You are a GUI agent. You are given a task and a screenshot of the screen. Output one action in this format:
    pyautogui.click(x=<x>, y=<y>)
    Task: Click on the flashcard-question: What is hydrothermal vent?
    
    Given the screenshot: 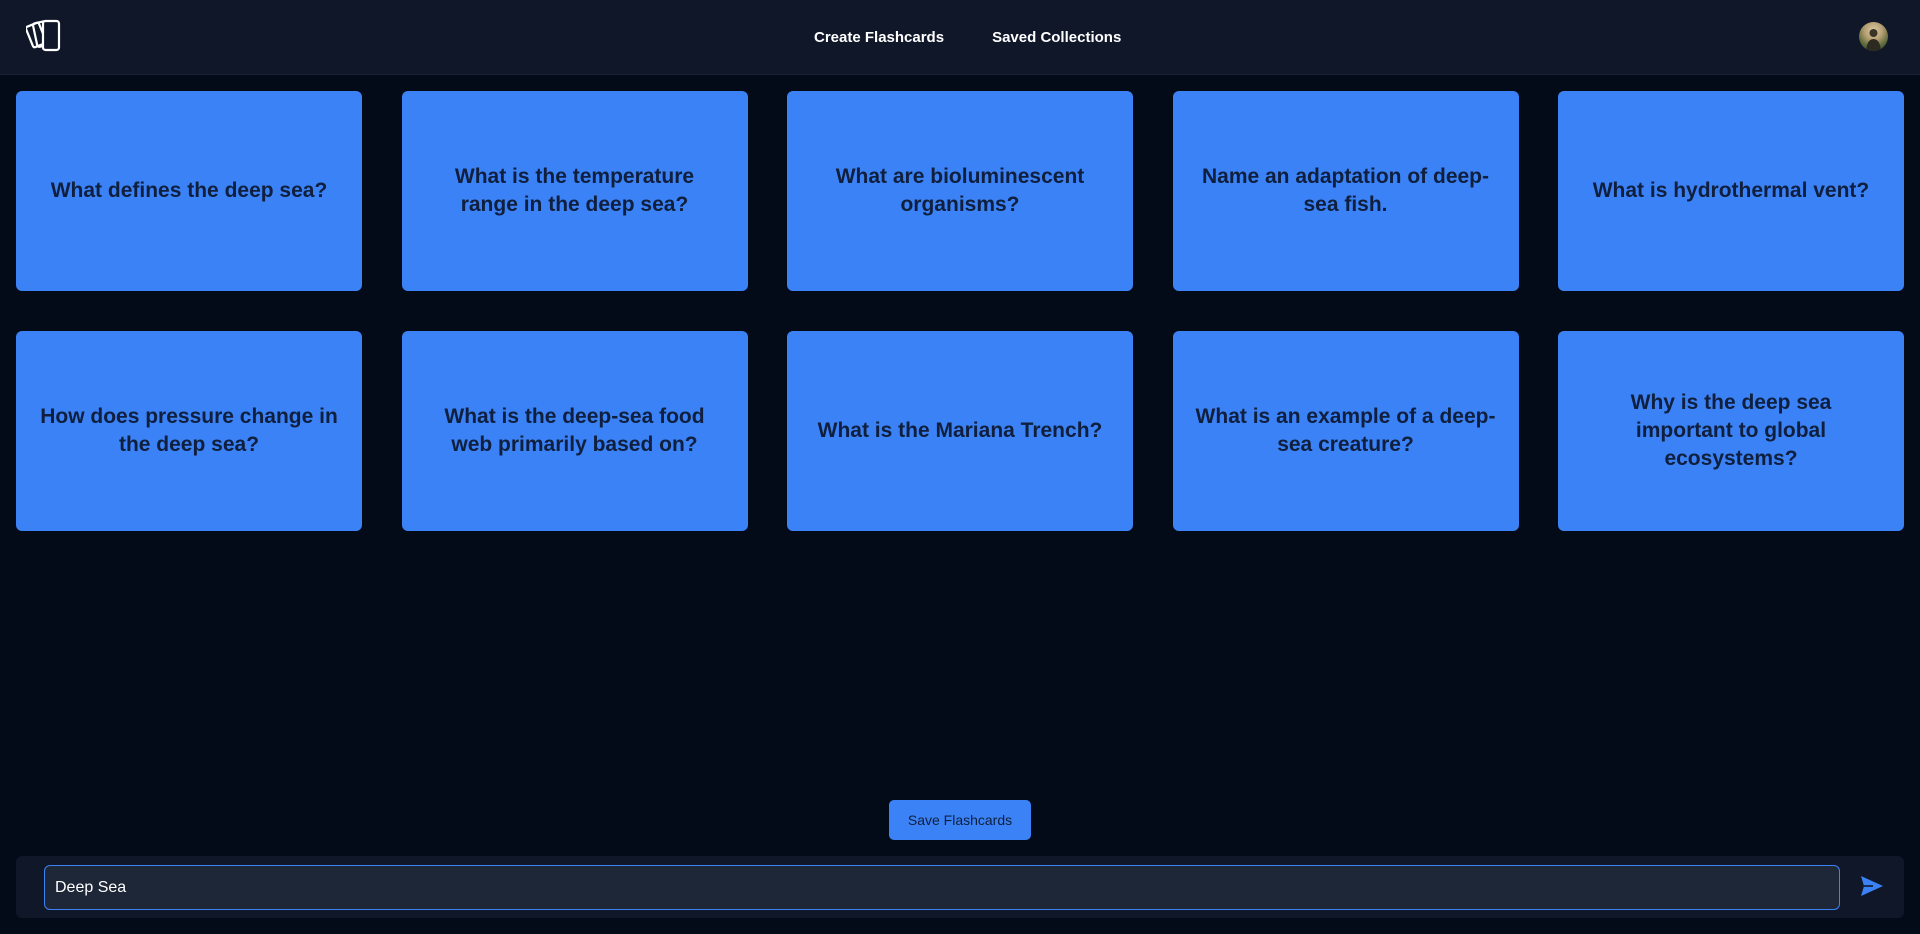 What is the action you would take?
    pyautogui.click(x=1731, y=190)
    